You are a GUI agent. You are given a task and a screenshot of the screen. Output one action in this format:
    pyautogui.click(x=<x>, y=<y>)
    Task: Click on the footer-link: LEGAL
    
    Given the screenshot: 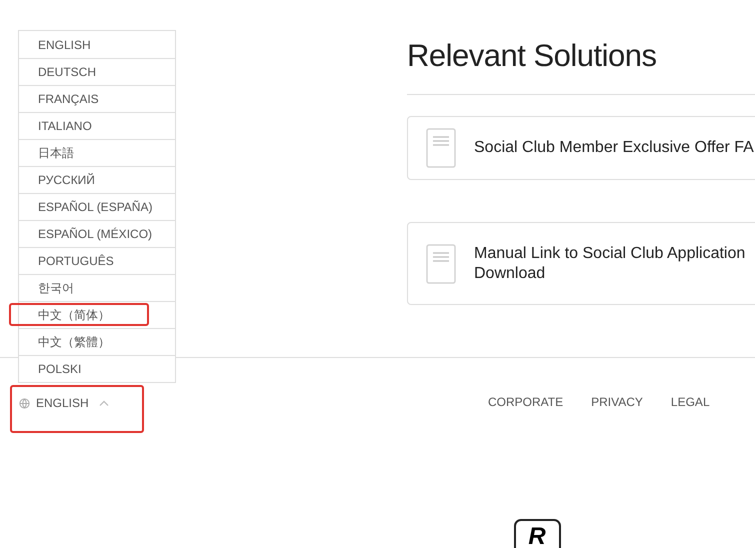 What is the action you would take?
    pyautogui.click(x=690, y=414)
    